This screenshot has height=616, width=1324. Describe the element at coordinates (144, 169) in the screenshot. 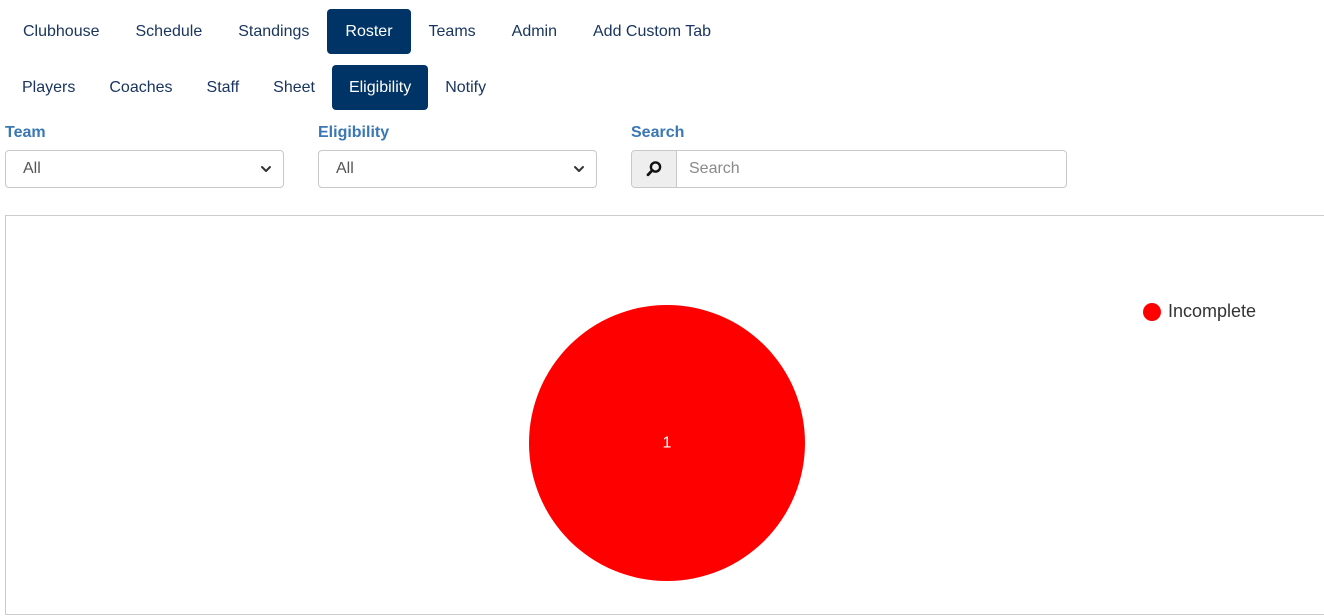

I see `team-select: All` at that location.